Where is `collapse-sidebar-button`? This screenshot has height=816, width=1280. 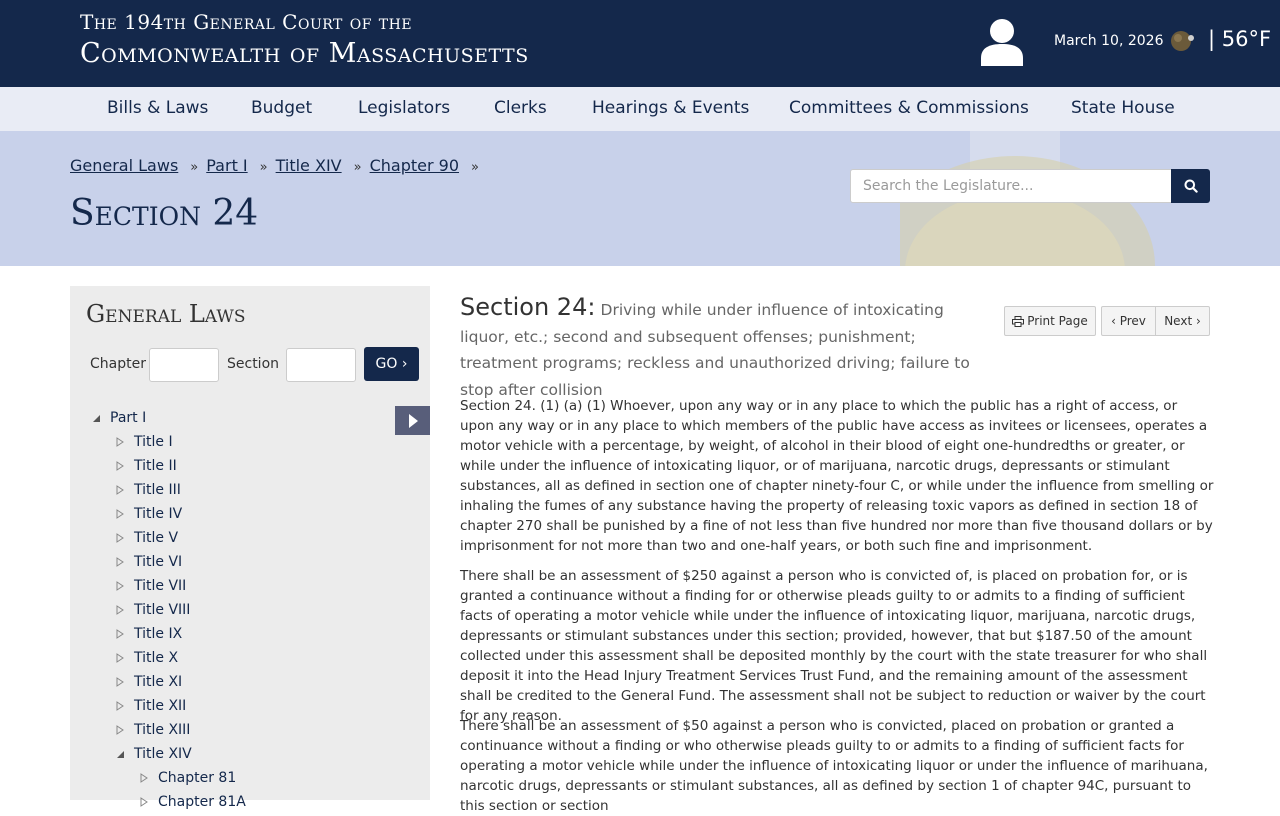
collapse-sidebar-button is located at coordinates (412, 420).